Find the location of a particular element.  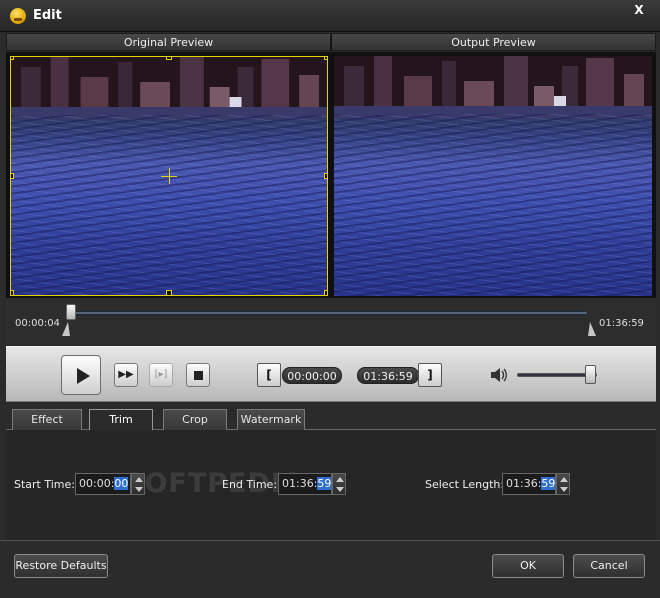

crop-handle-bl is located at coordinates (12, 292).